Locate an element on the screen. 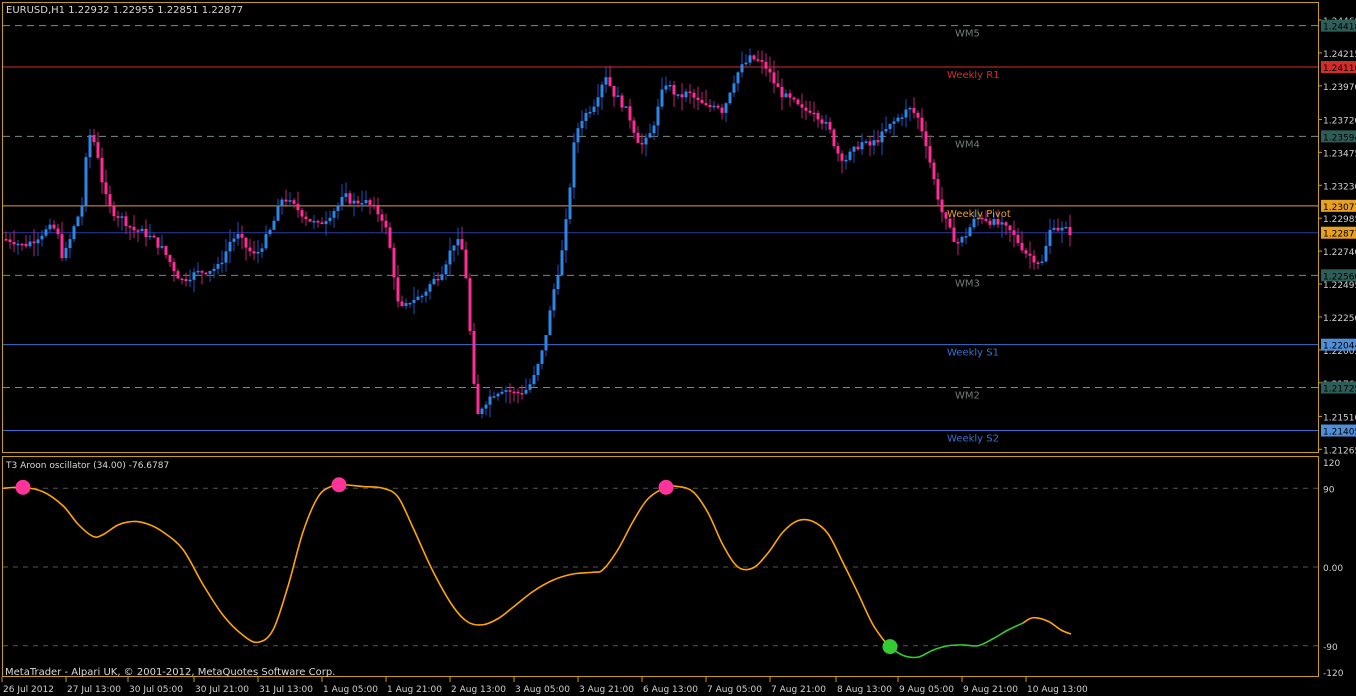 This screenshot has height=696, width=1356. indicator-header: T3 Aroon oscillator (34.00) -76.6787 is located at coordinates (87, 466).